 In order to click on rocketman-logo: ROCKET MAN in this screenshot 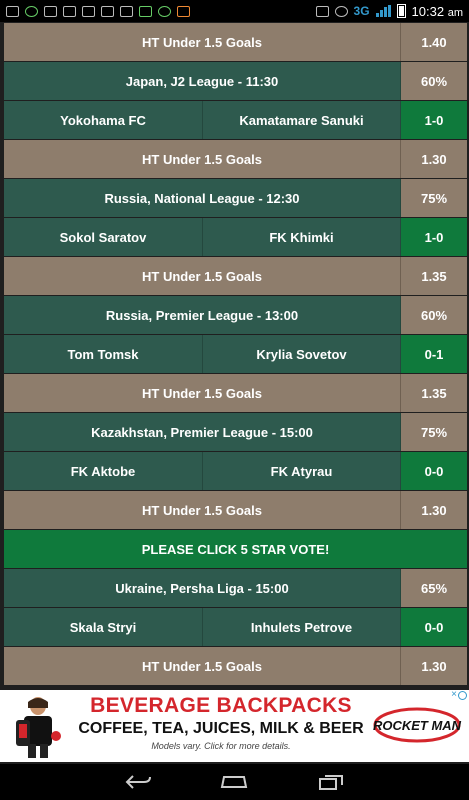, I will do `click(417, 725)`.